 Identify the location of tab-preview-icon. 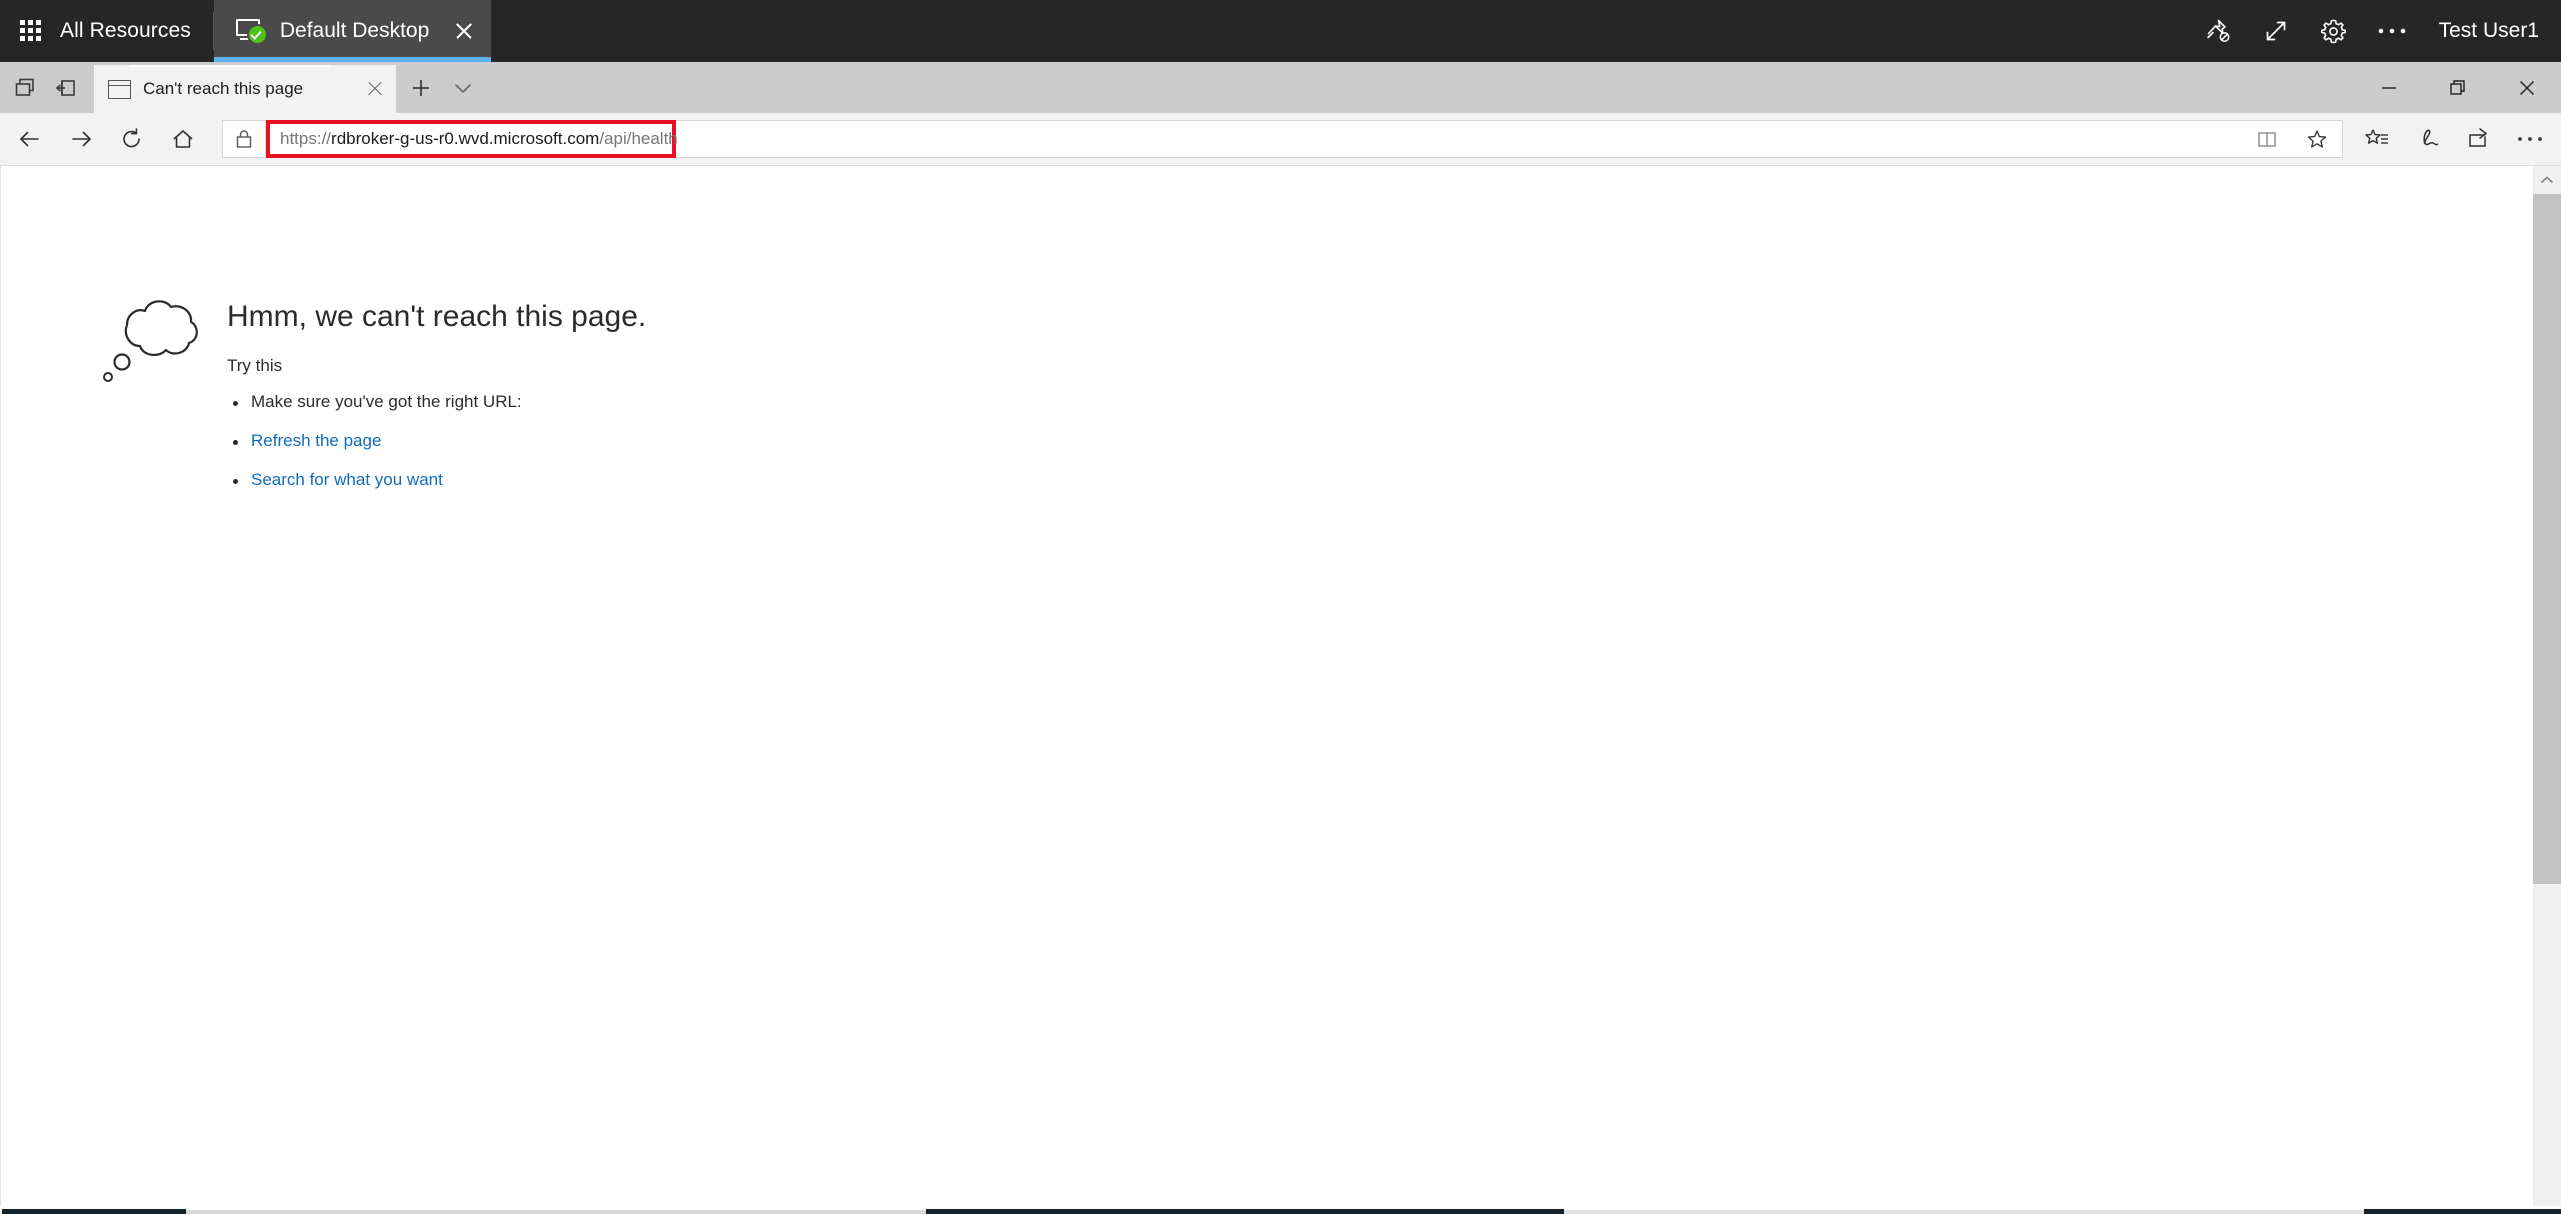
(24, 87).